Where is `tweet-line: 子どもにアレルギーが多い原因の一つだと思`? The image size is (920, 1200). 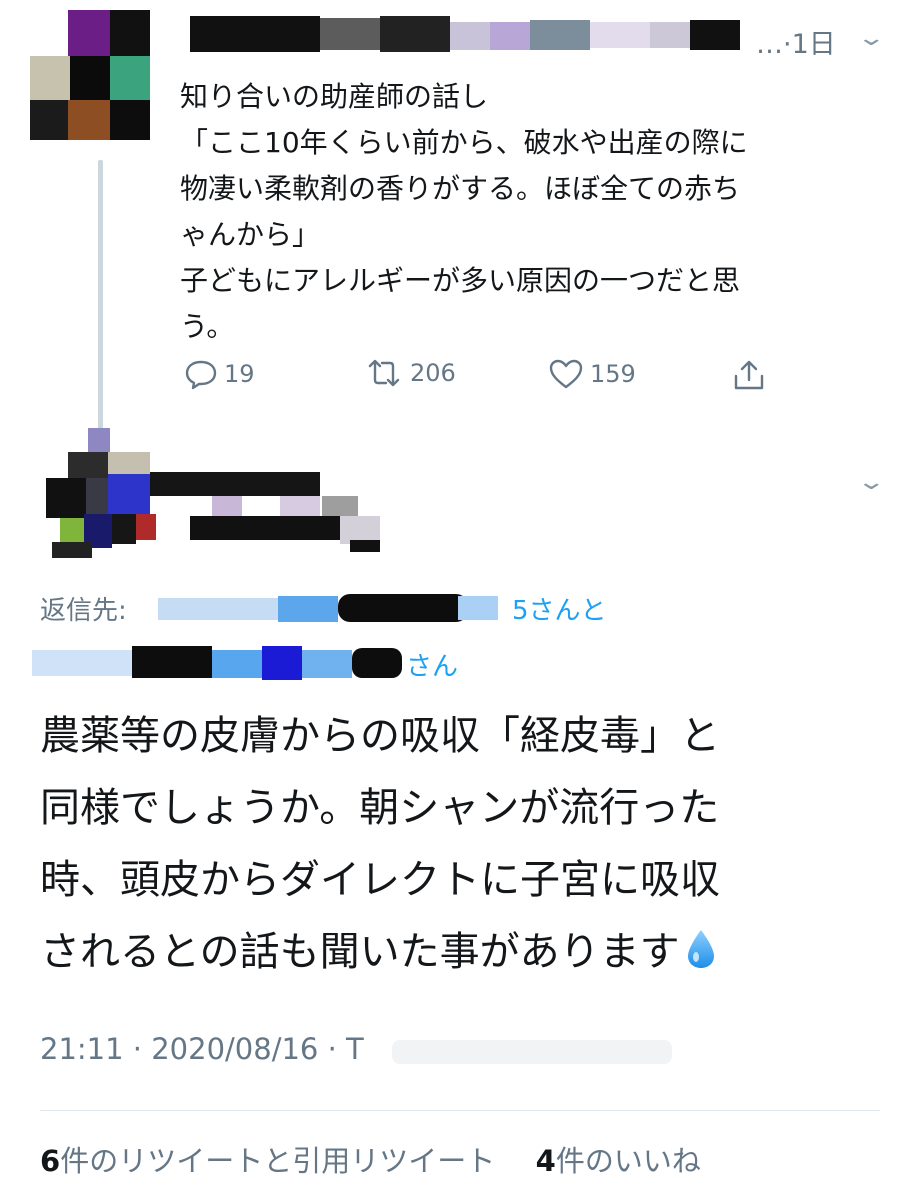 tweet-line: 子どもにアレルギーが多い原因の一つだと思 is located at coordinates (460, 280).